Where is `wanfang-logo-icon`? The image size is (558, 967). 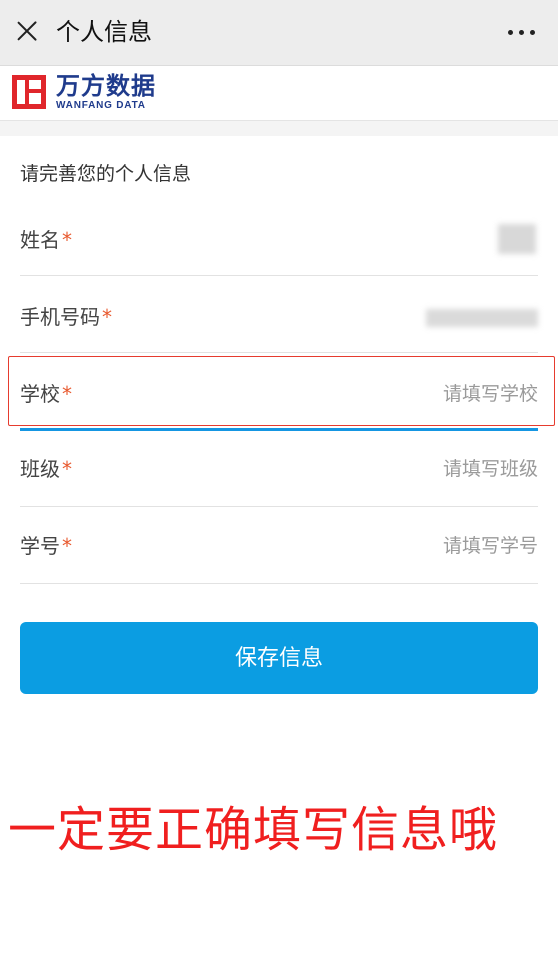
wanfang-logo-icon is located at coordinates (29, 92).